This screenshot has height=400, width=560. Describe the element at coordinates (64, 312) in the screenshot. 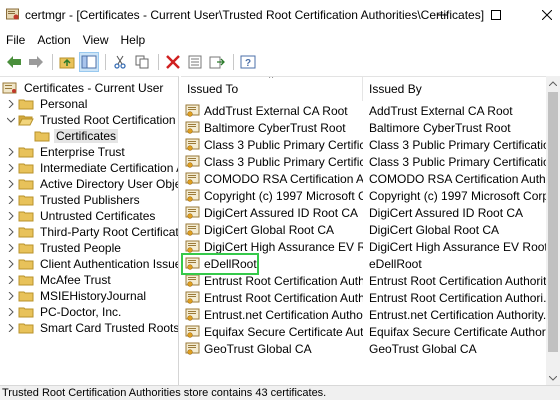

I see `tree-item-pc-doctor: PC-Doctor, Inc.` at that location.